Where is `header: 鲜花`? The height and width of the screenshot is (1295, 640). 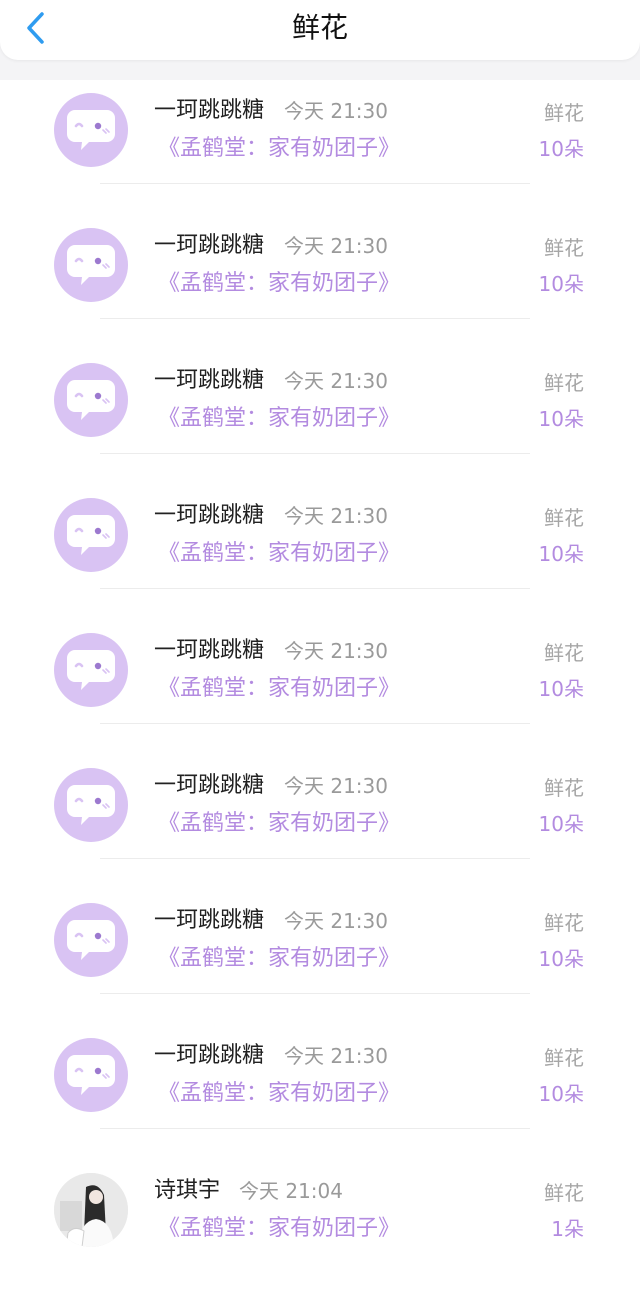
header: 鲜花 is located at coordinates (320, 30).